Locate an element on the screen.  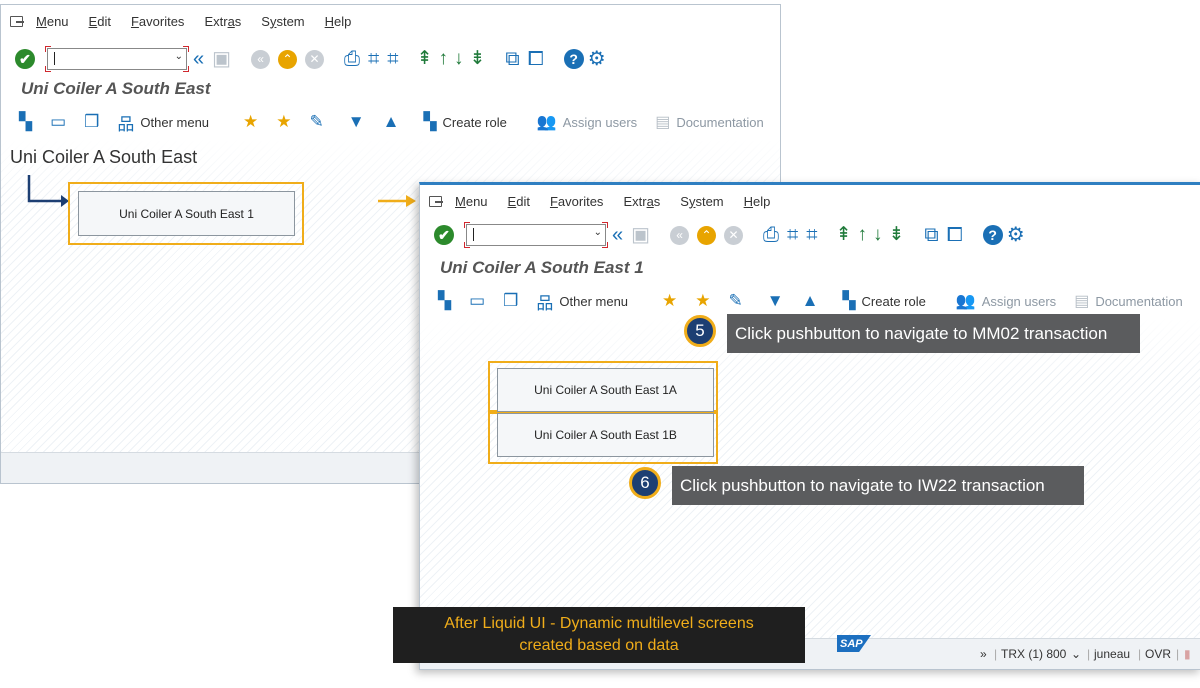
pushbutton-uni-coiler-1a: Uni Coiler A South East 1A is located at coordinates (605, 390).